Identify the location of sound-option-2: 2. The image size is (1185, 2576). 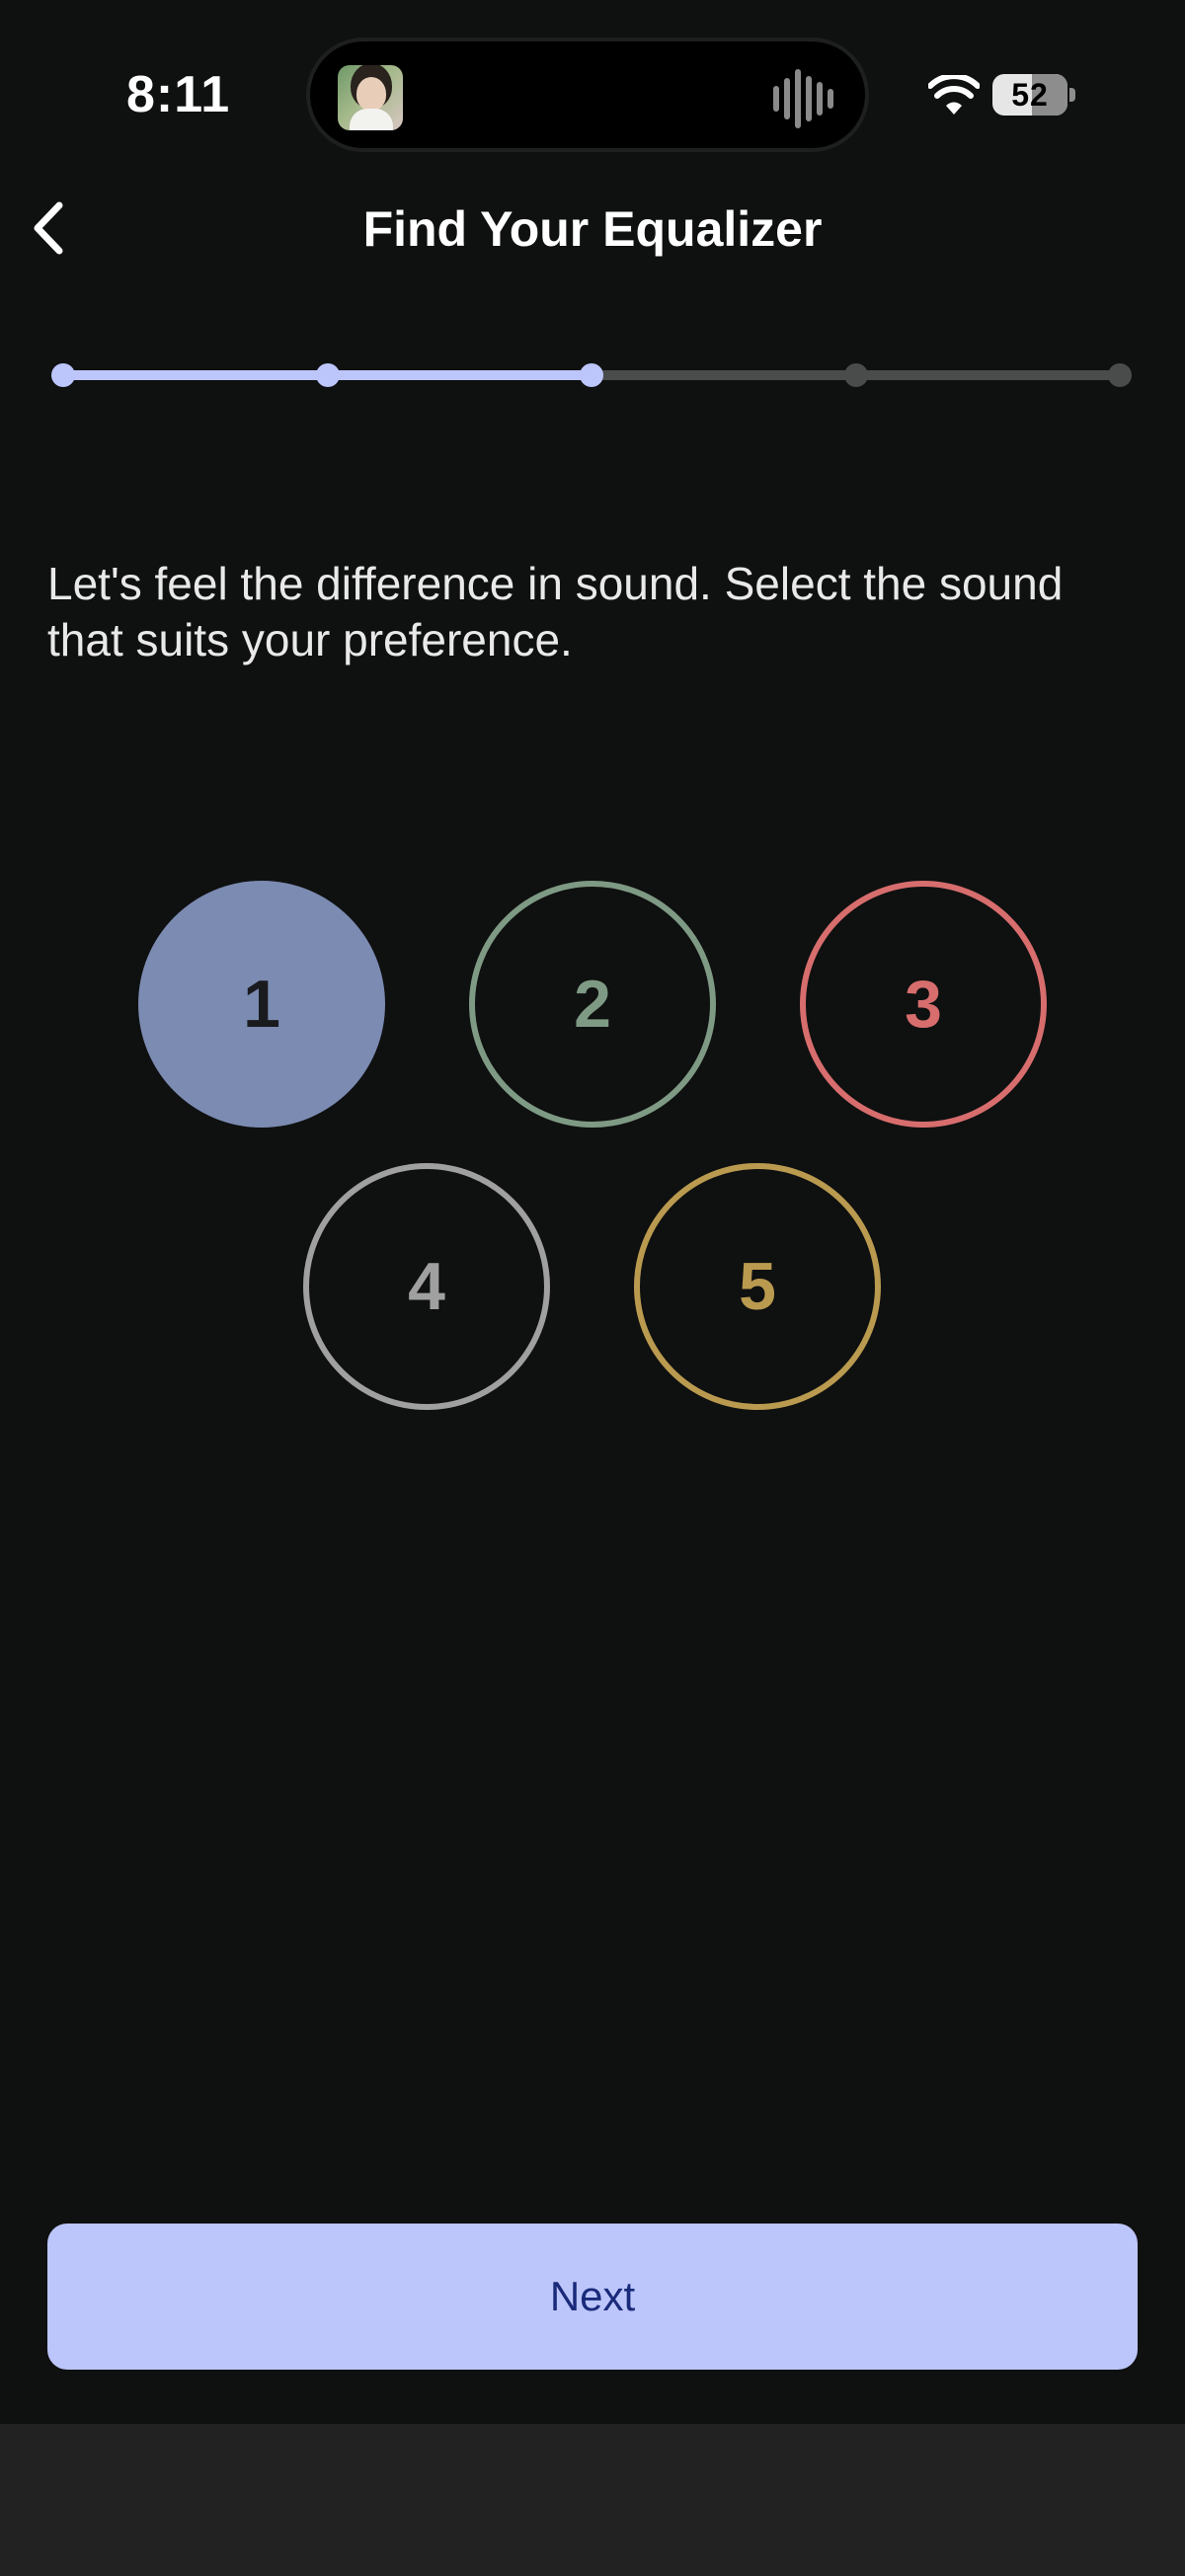
(592, 1004).